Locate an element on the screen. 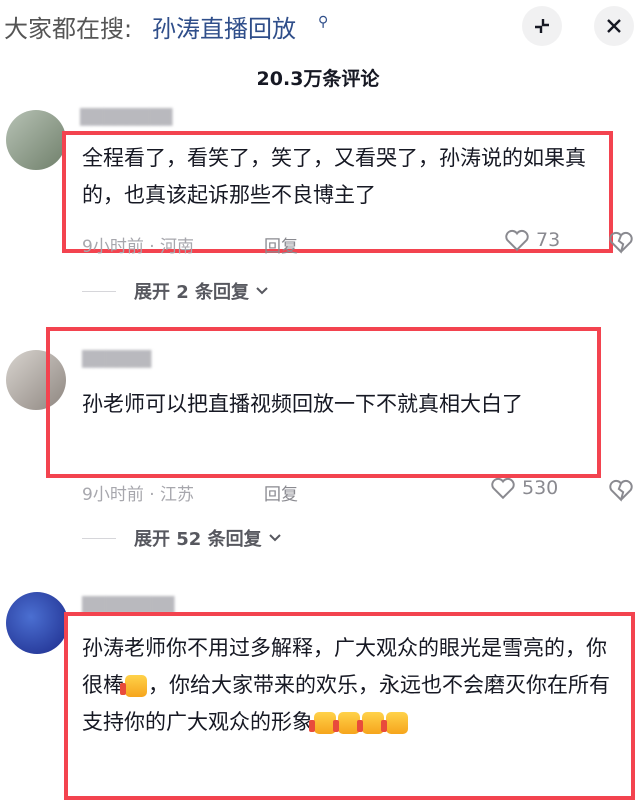  search-icon: ⚲ is located at coordinates (323, 22).